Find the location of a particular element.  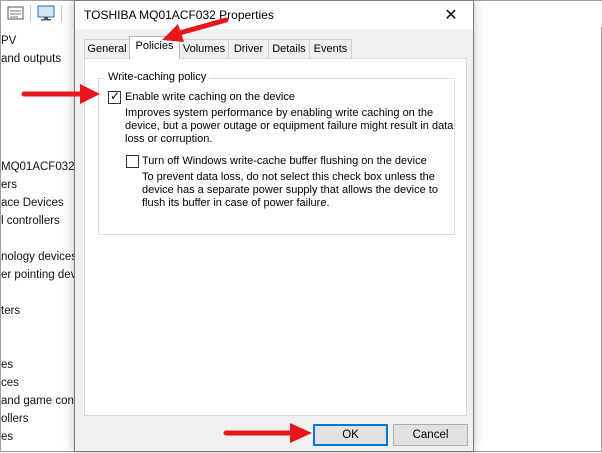

close-icon: ✕ is located at coordinates (451, 15).